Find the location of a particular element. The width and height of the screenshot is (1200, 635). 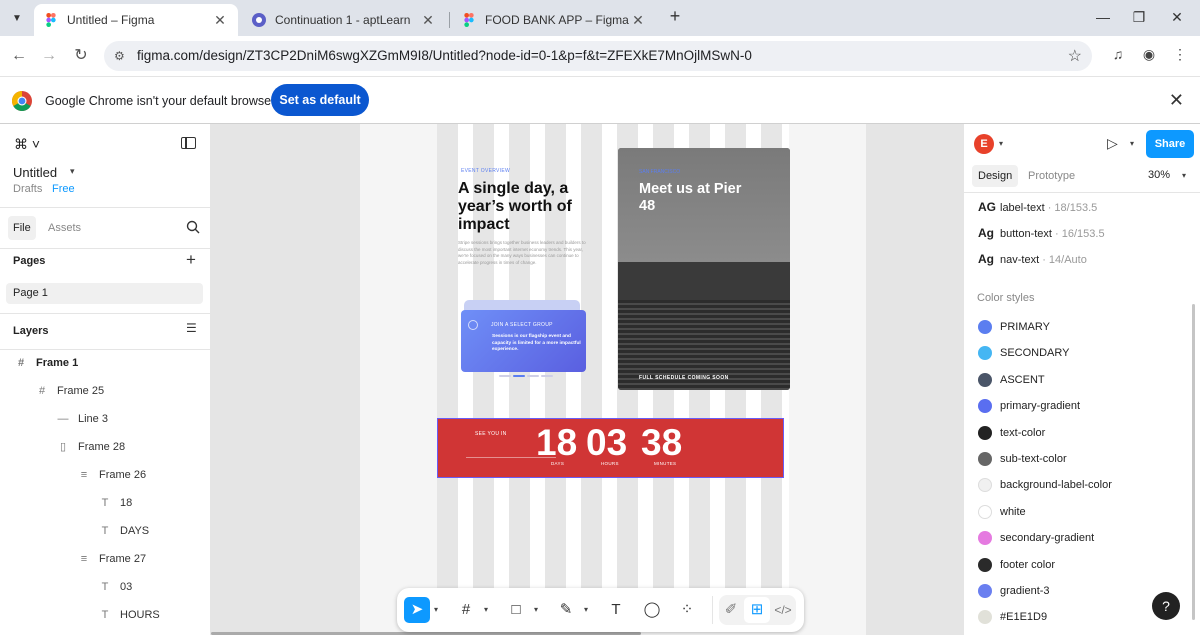

text-style-meta: · 14/Auto is located at coordinates (1064, 260).